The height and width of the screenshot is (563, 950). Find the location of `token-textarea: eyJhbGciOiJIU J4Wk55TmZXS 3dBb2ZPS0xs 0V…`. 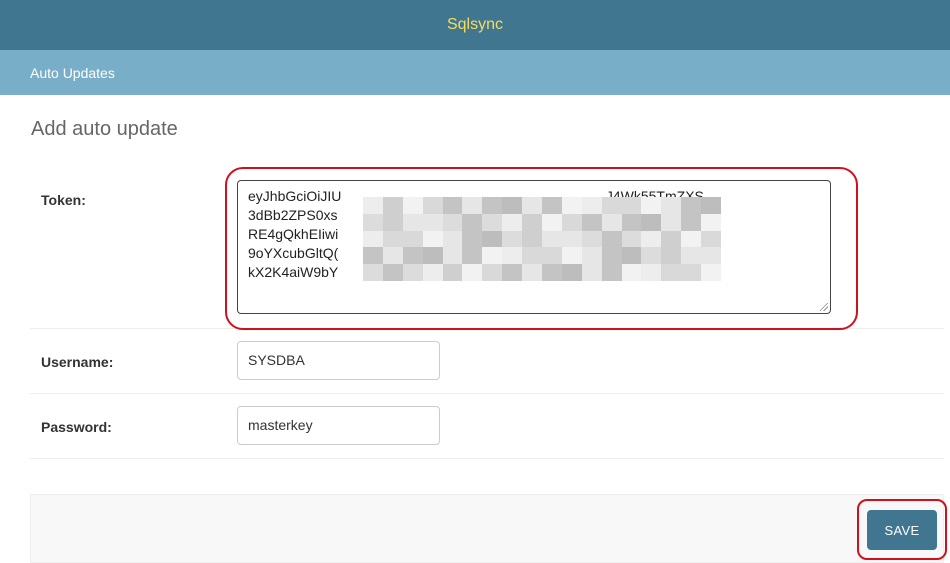

token-textarea: eyJhbGciOiJIU J4Wk55TmZXS 3dBb2ZPS0xs 0V… is located at coordinates (534, 247).